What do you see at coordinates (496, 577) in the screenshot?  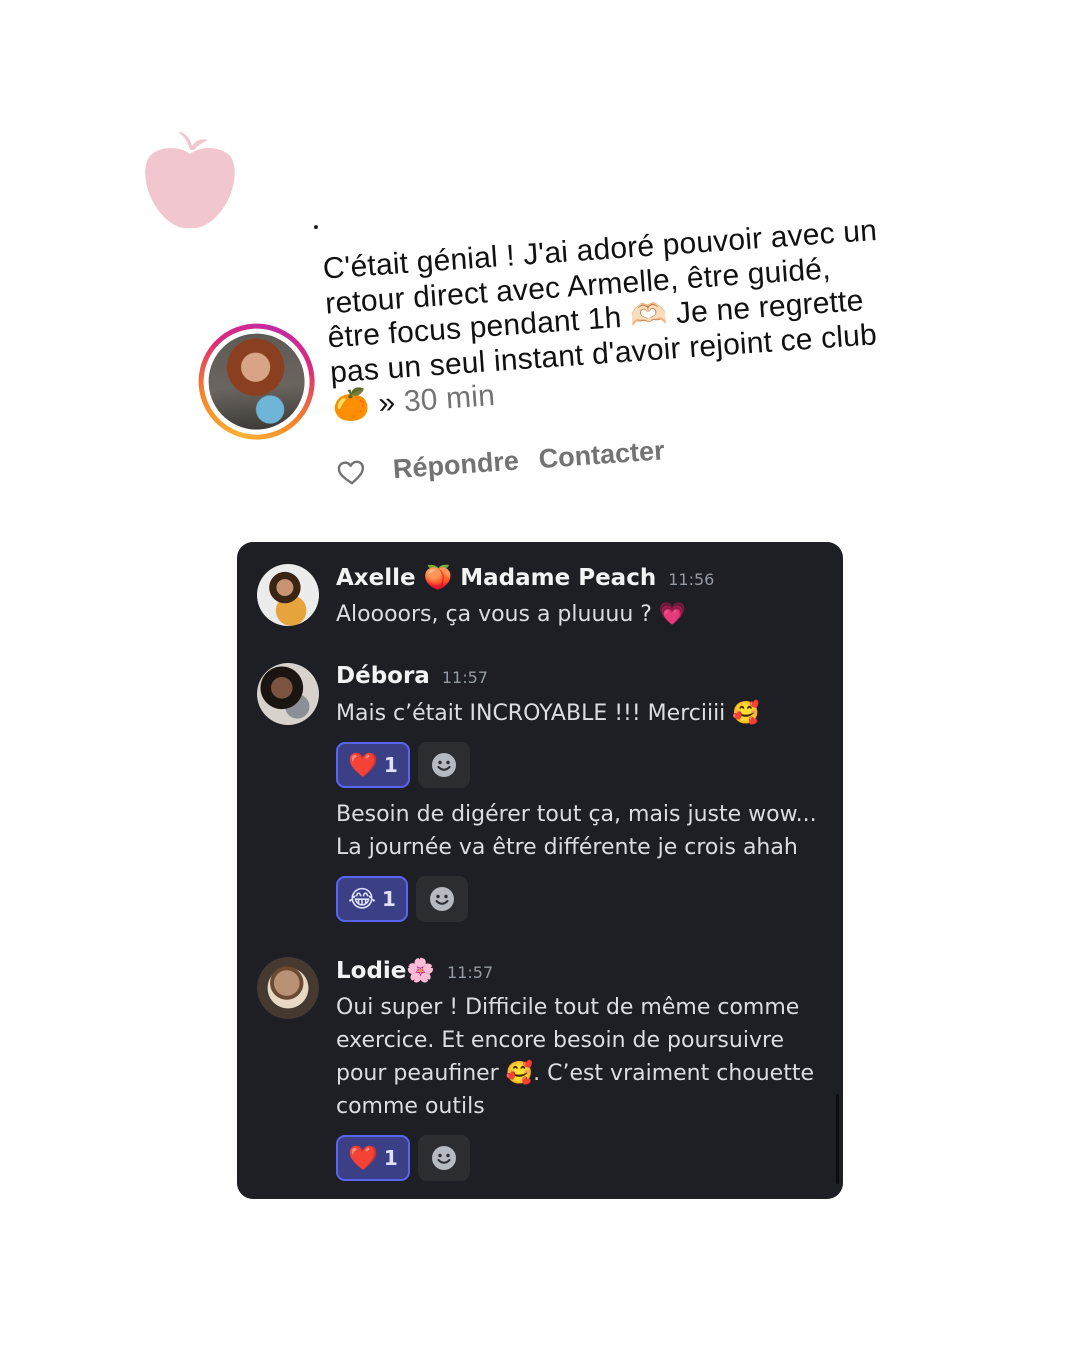 I see `author-name: Axelle 🍑 Madame Peach` at bounding box center [496, 577].